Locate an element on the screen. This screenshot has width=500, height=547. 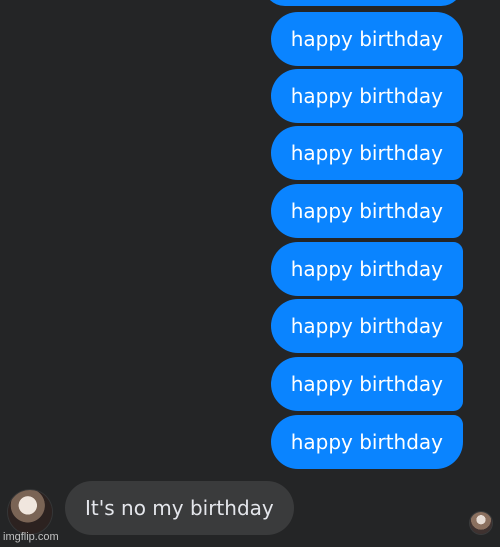
incoming-message: It's no my birthday is located at coordinates (179, 508).